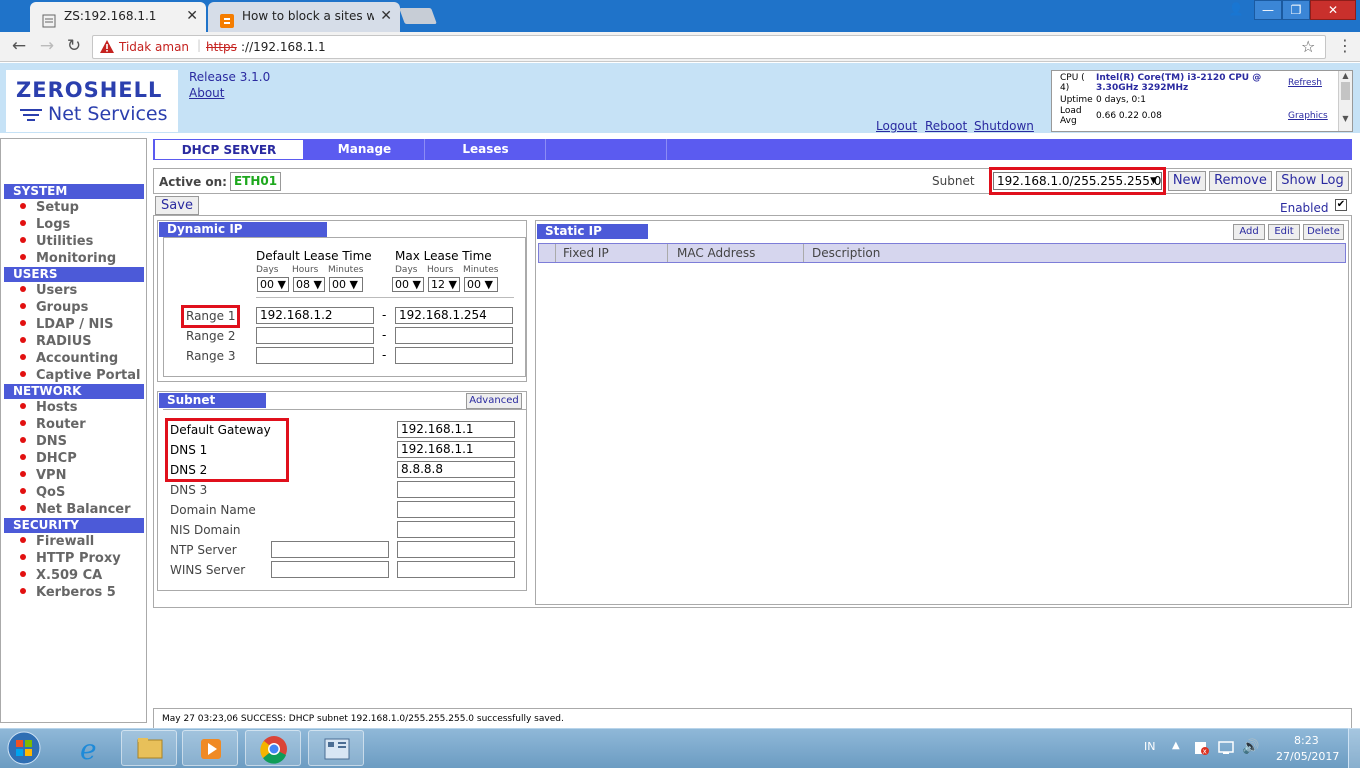 This screenshot has height=768, width=1360. Describe the element at coordinates (149, 748) in the screenshot. I see `explorer-icon` at that location.